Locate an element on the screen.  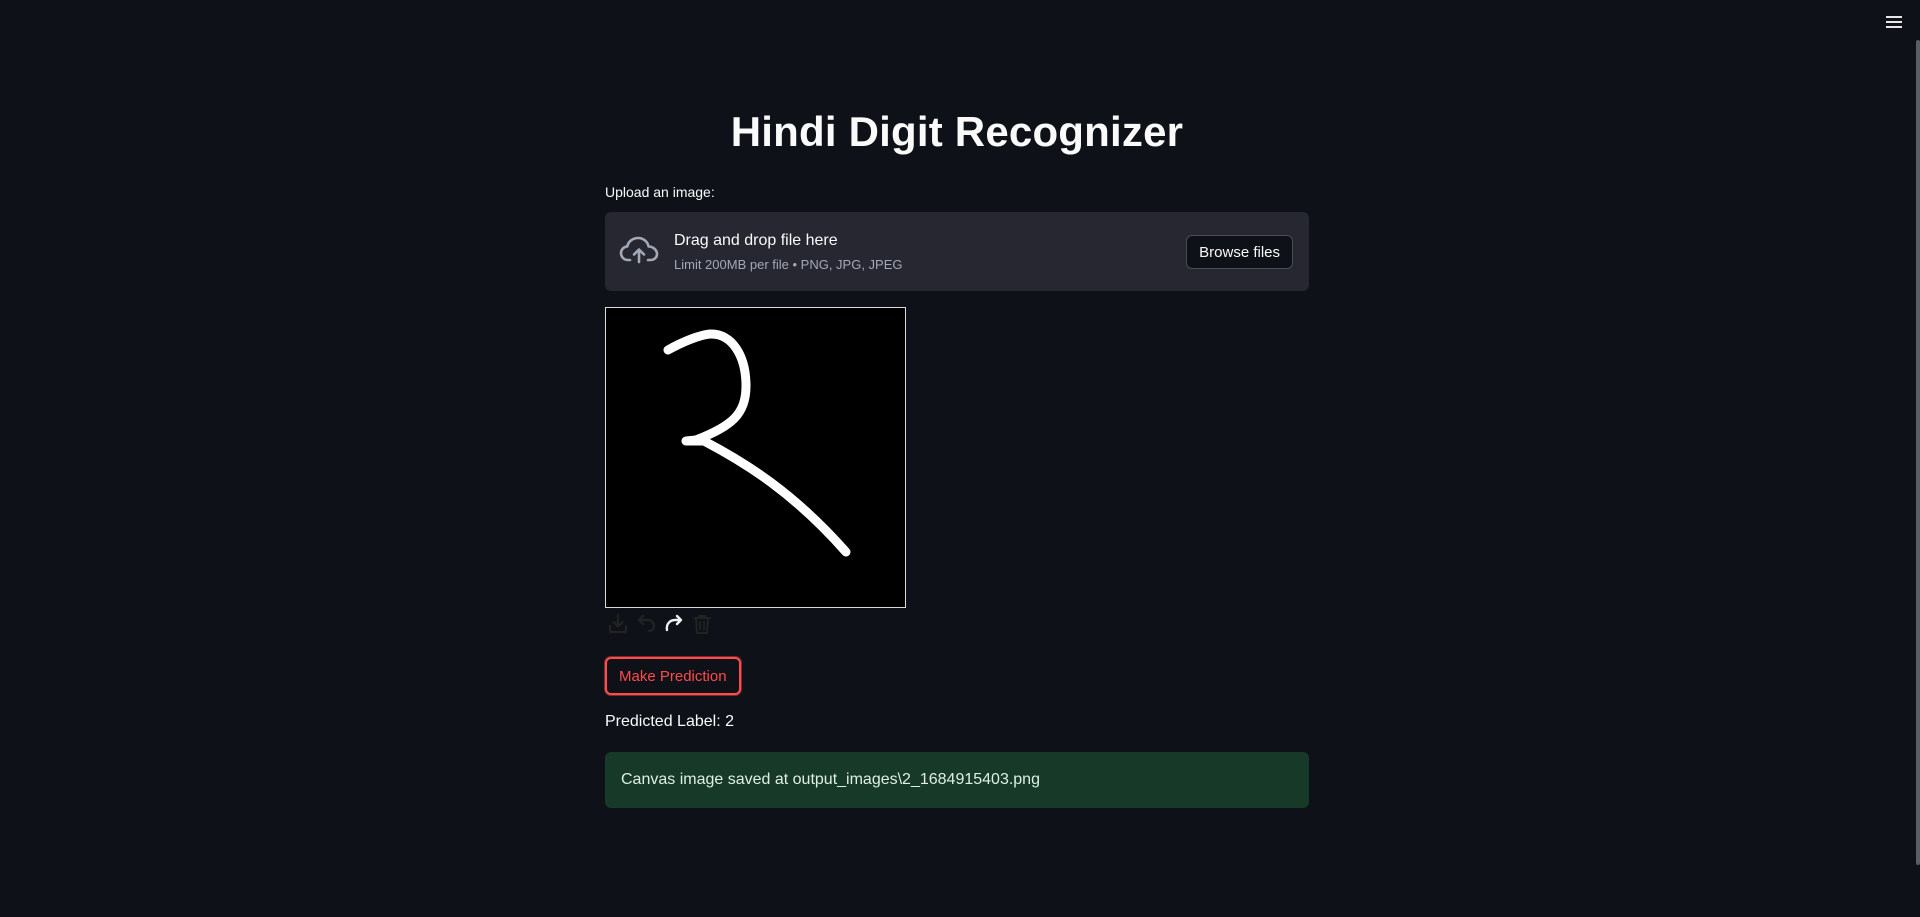
scrollbar-thumb is located at coordinates (1918, 452).